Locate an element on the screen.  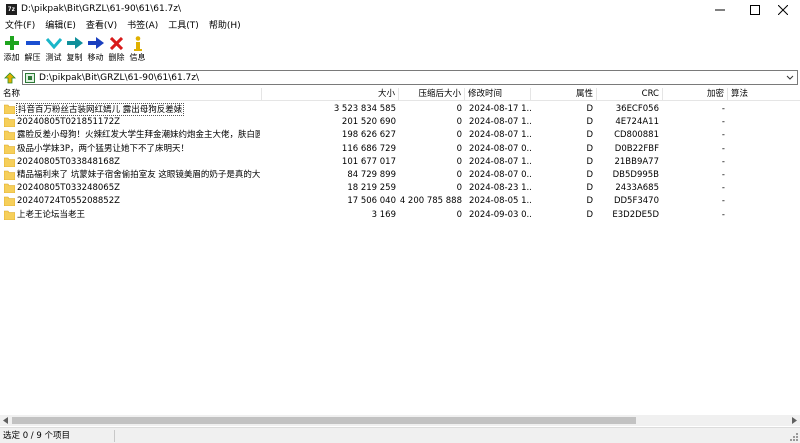
column-header-modified: 修改时间 is located at coordinates (498, 94).